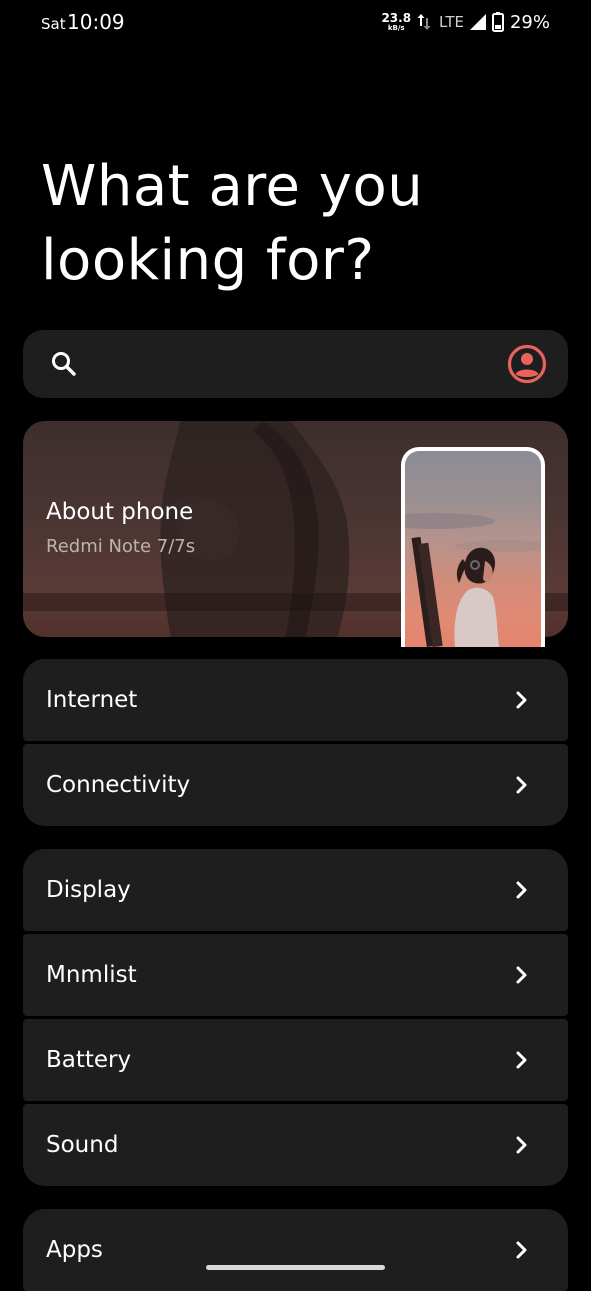 The width and height of the screenshot is (591, 1291). I want to click on network-speed: 23.8 kB/s, so click(396, 22).